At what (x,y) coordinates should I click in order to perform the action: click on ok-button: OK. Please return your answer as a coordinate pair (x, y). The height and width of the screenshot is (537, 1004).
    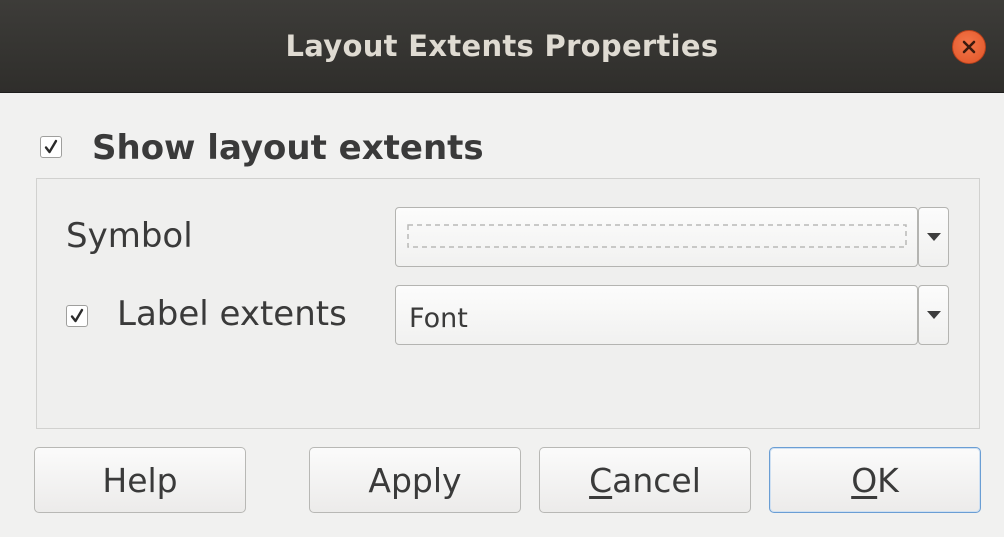
    Looking at the image, I should click on (875, 480).